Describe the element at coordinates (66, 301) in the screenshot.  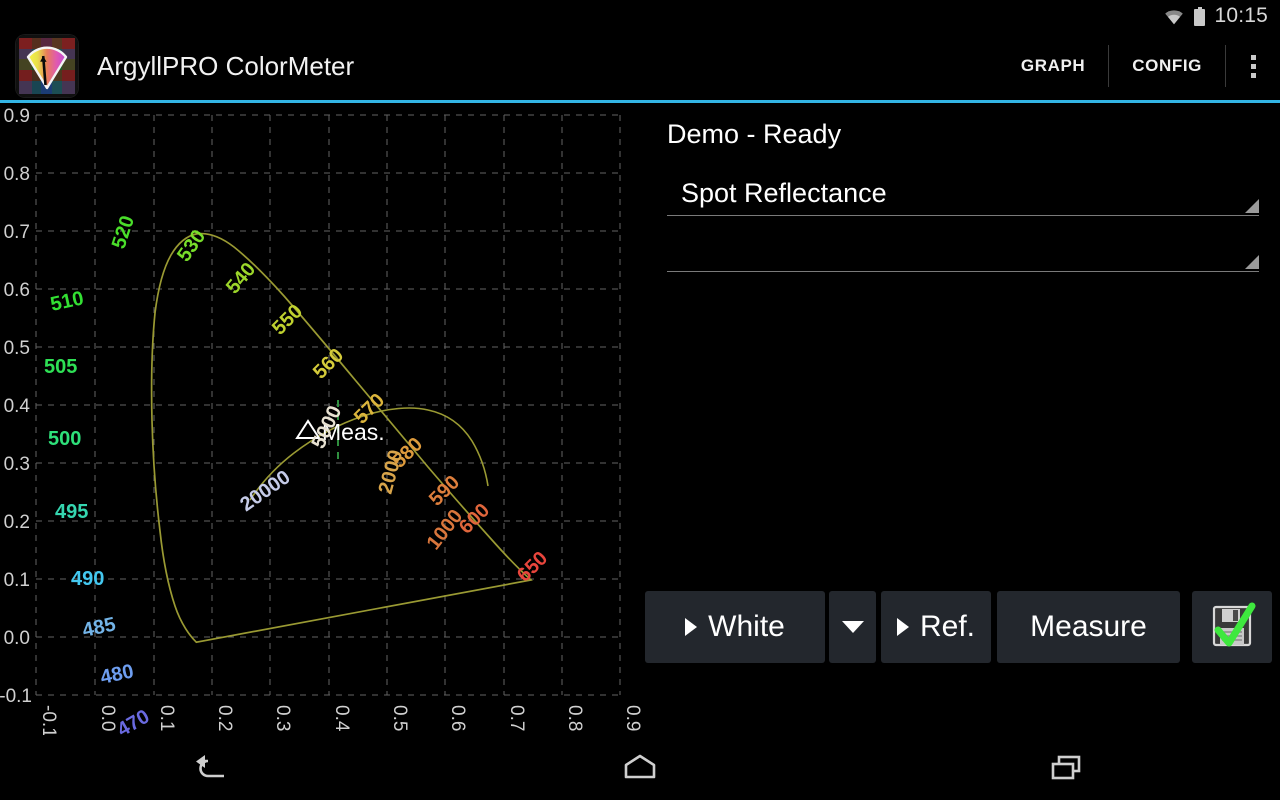
I see `wavelength-label-510: 510` at that location.